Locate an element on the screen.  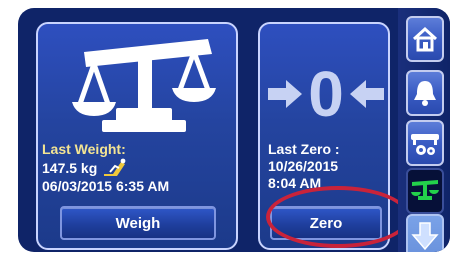
sidebar-item-scroll-down is located at coordinates (425, 233).